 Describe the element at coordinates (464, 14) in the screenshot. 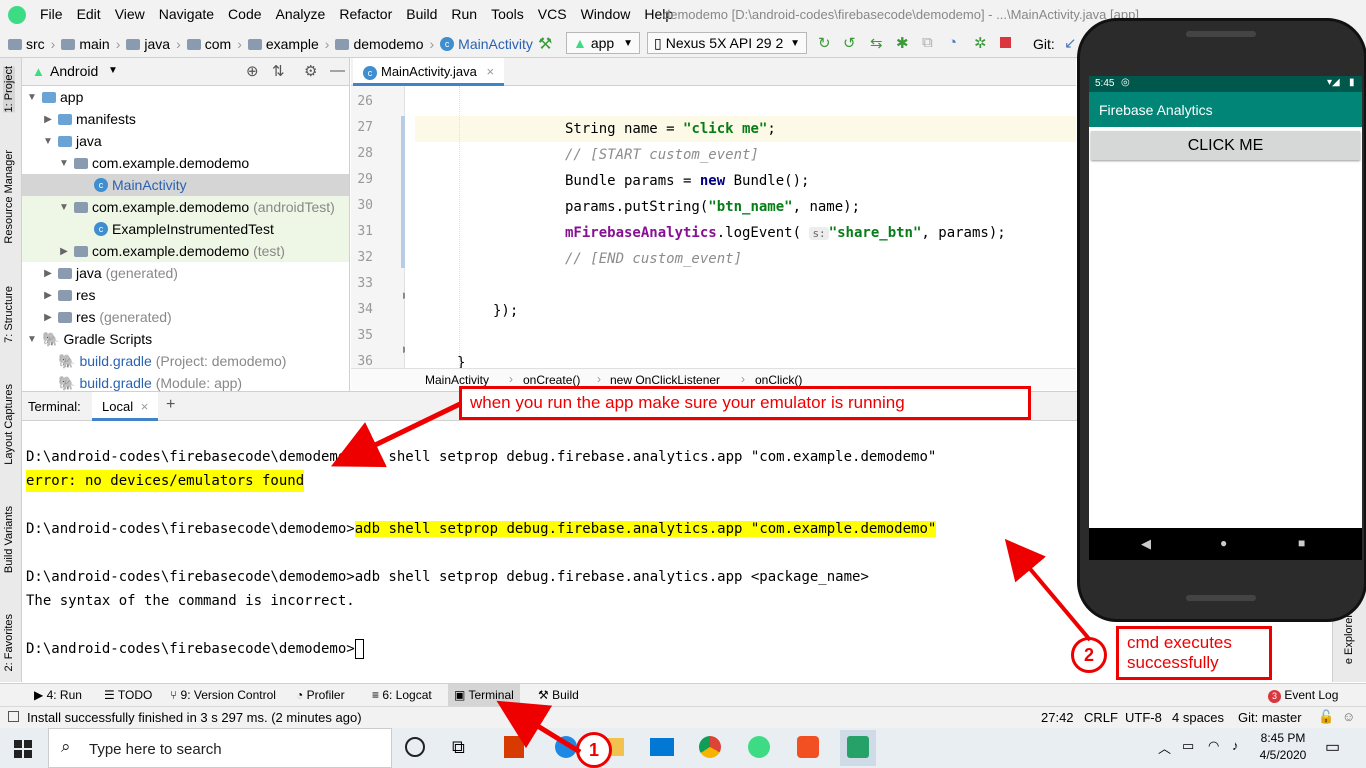

I see `menu-run: Run` at that location.